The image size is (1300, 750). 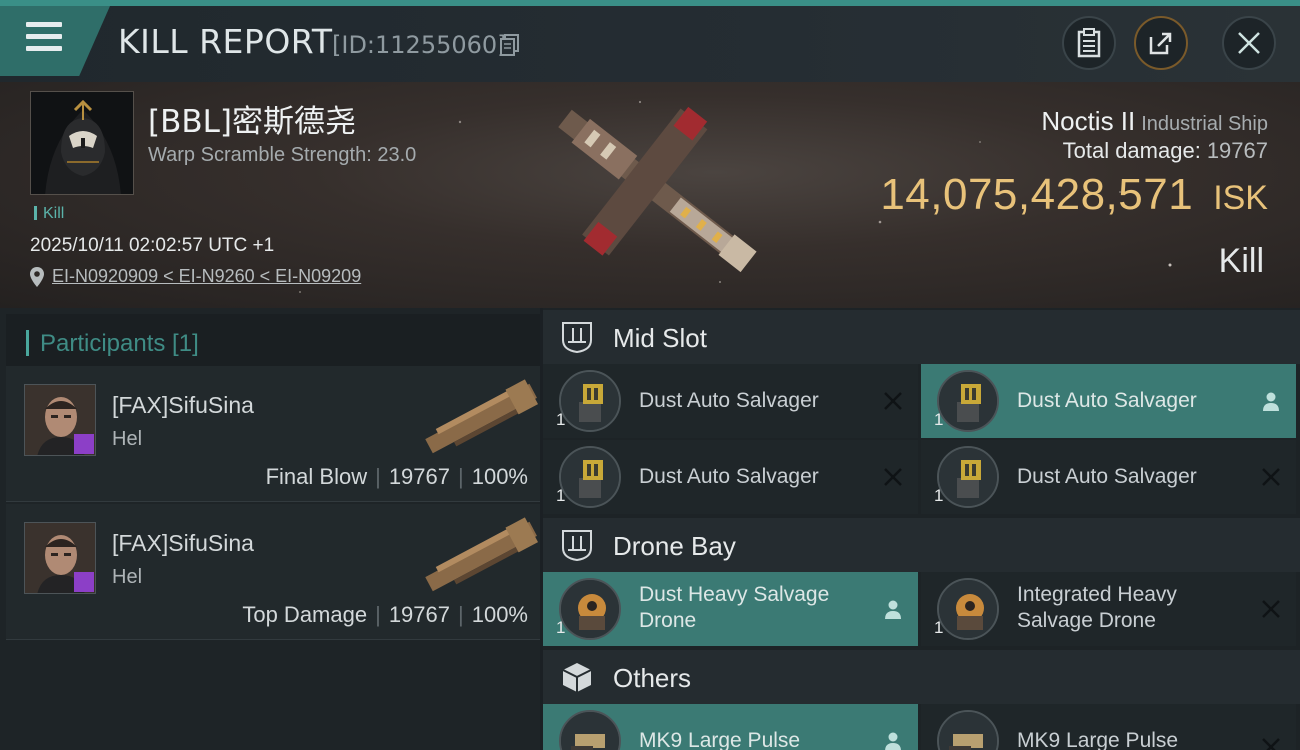 I want to click on total-damage: Total damage: 19767, so click(x=1165, y=151).